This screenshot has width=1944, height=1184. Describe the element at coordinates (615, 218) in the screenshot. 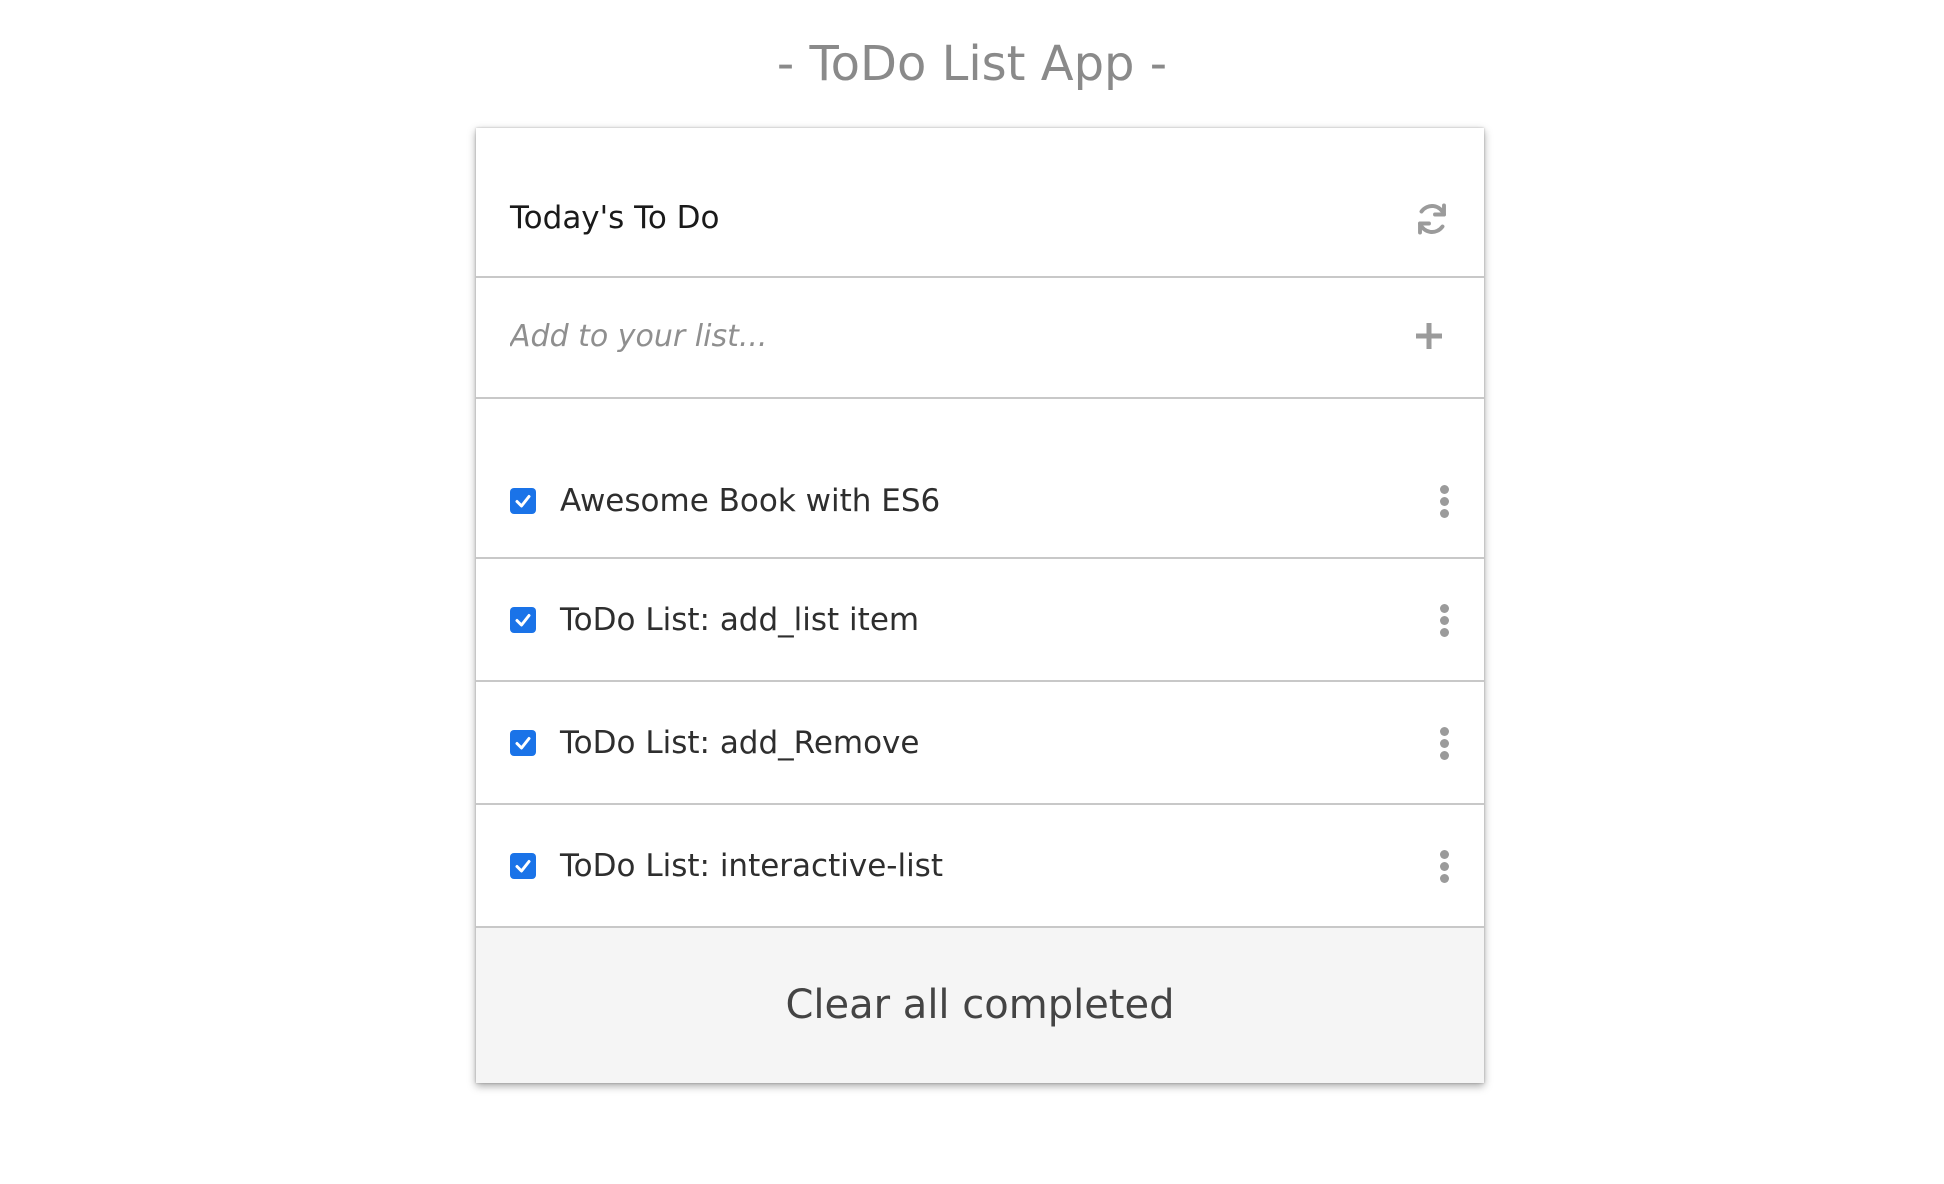

I see `list-title: Today's To Do` at that location.